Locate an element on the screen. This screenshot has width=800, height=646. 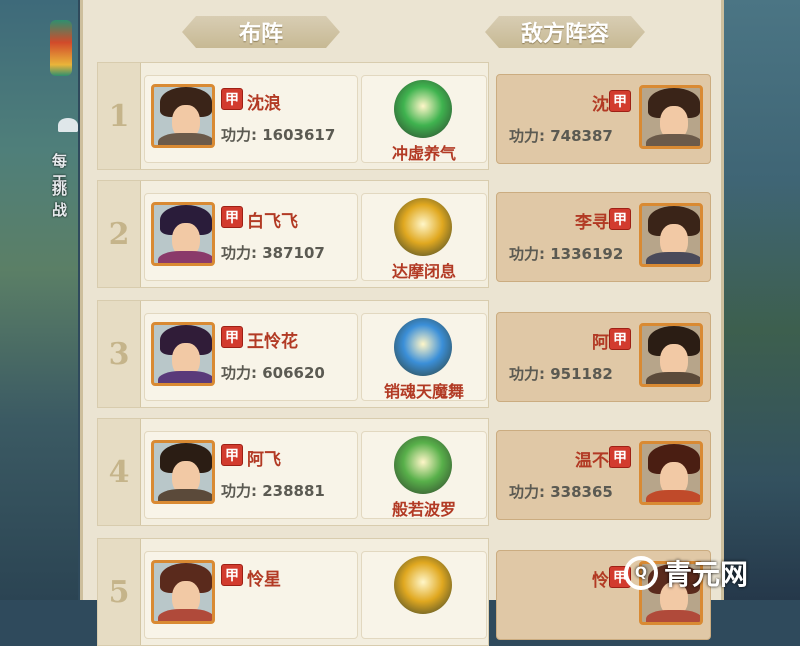
formation-row: 1 甲 沈浪 功力: 1603617 冲虚养气 is located at coordinates (293, 116).